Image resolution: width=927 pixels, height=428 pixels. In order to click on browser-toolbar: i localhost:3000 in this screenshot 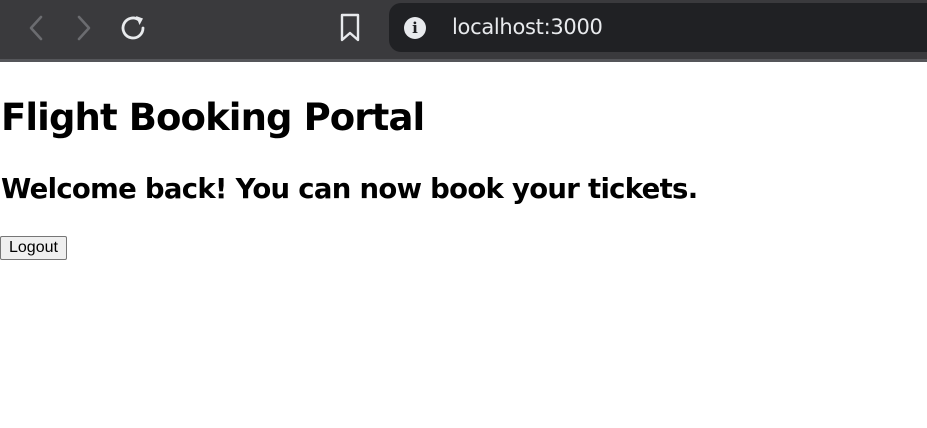, I will do `click(463, 31)`.